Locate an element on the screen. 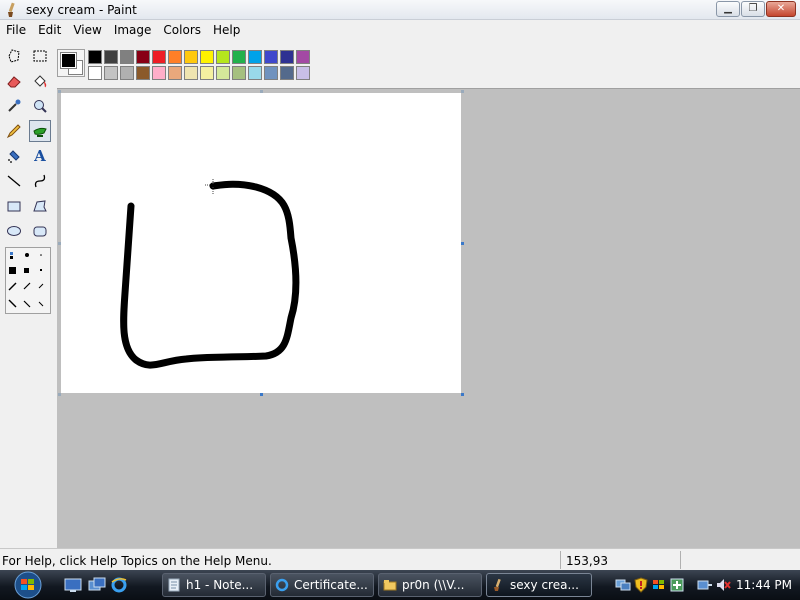 This screenshot has height=600, width=800. close-button: ✕ is located at coordinates (781, 9).